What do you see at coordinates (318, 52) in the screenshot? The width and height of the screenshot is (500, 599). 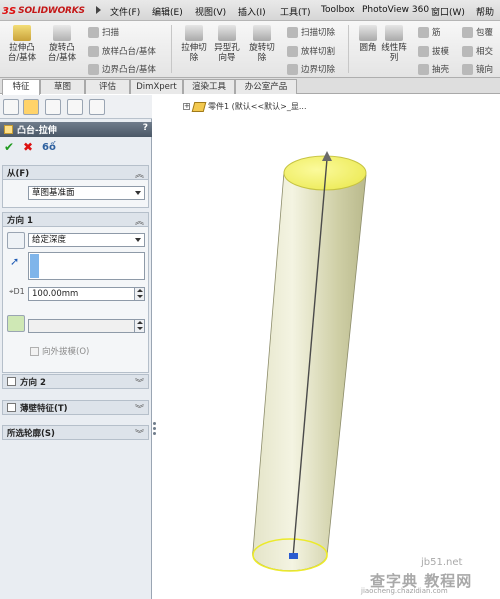 I see `lofted-cut-label: 放样切割` at bounding box center [318, 52].